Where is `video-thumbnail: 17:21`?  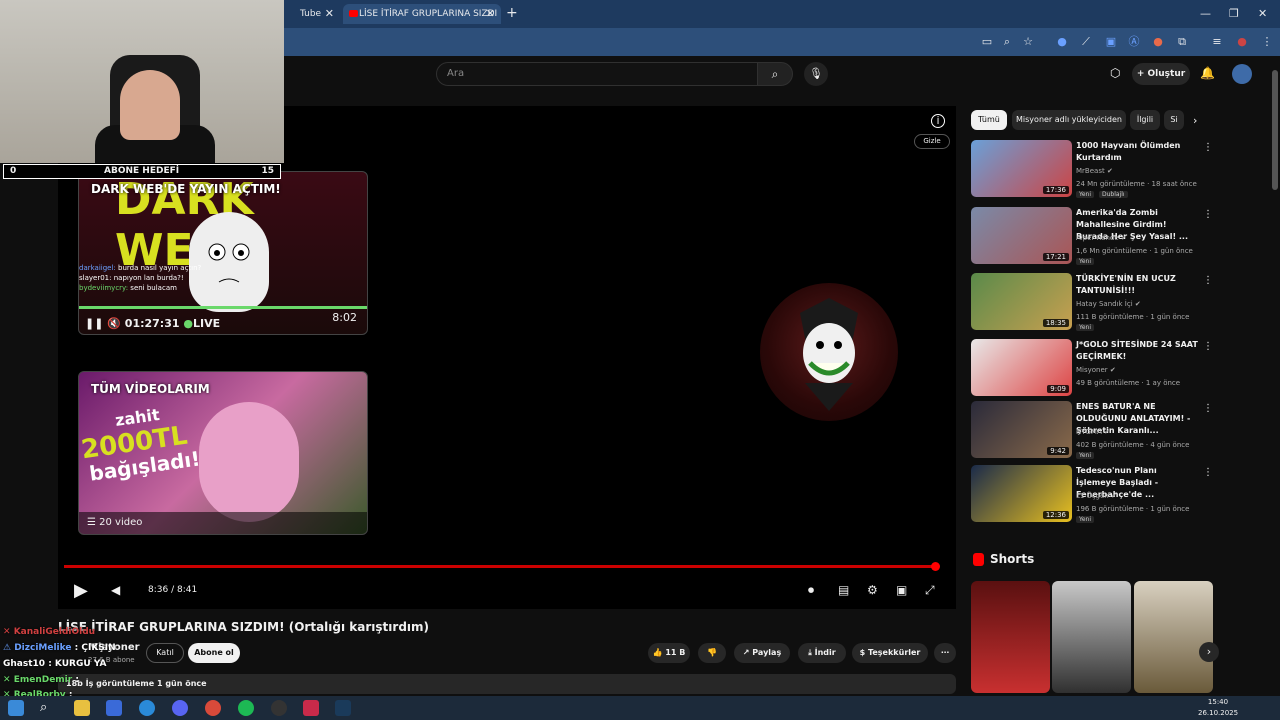
video-thumbnail: 17:21 is located at coordinates (1021, 235).